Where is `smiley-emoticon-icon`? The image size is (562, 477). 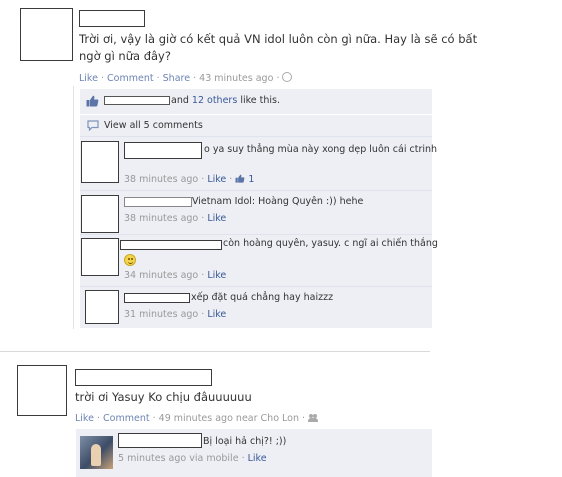 smiley-emoticon-icon is located at coordinates (130, 260).